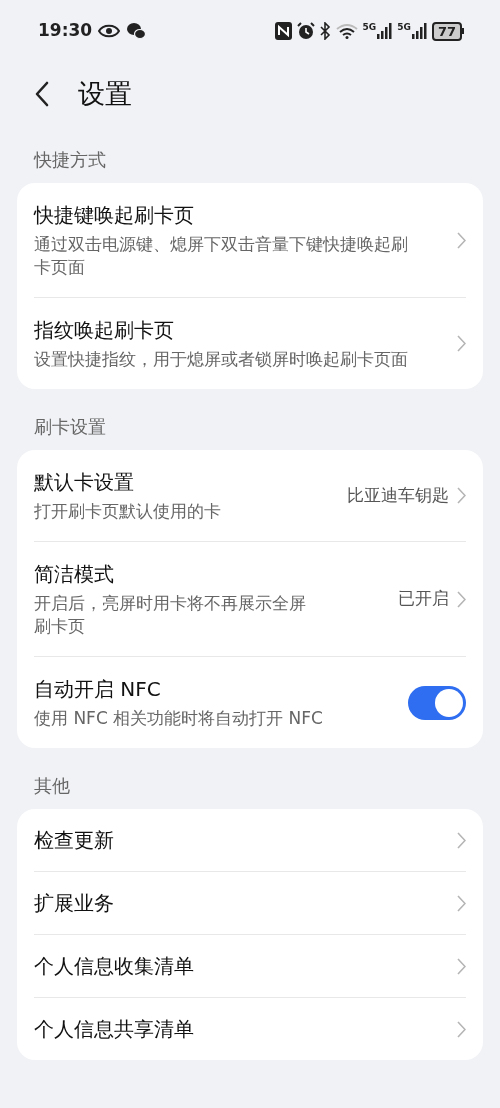 The height and width of the screenshot is (1108, 500). What do you see at coordinates (114, 966) in the screenshot?
I see `setting-title: 个人信息收集清单` at bounding box center [114, 966].